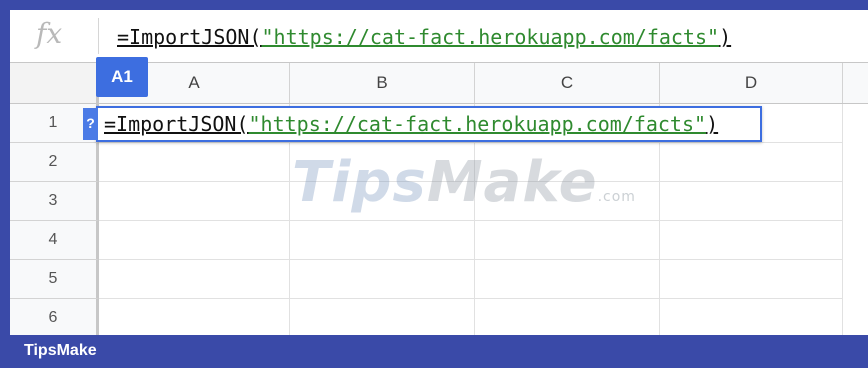  I want to click on cell-c4, so click(567, 240).